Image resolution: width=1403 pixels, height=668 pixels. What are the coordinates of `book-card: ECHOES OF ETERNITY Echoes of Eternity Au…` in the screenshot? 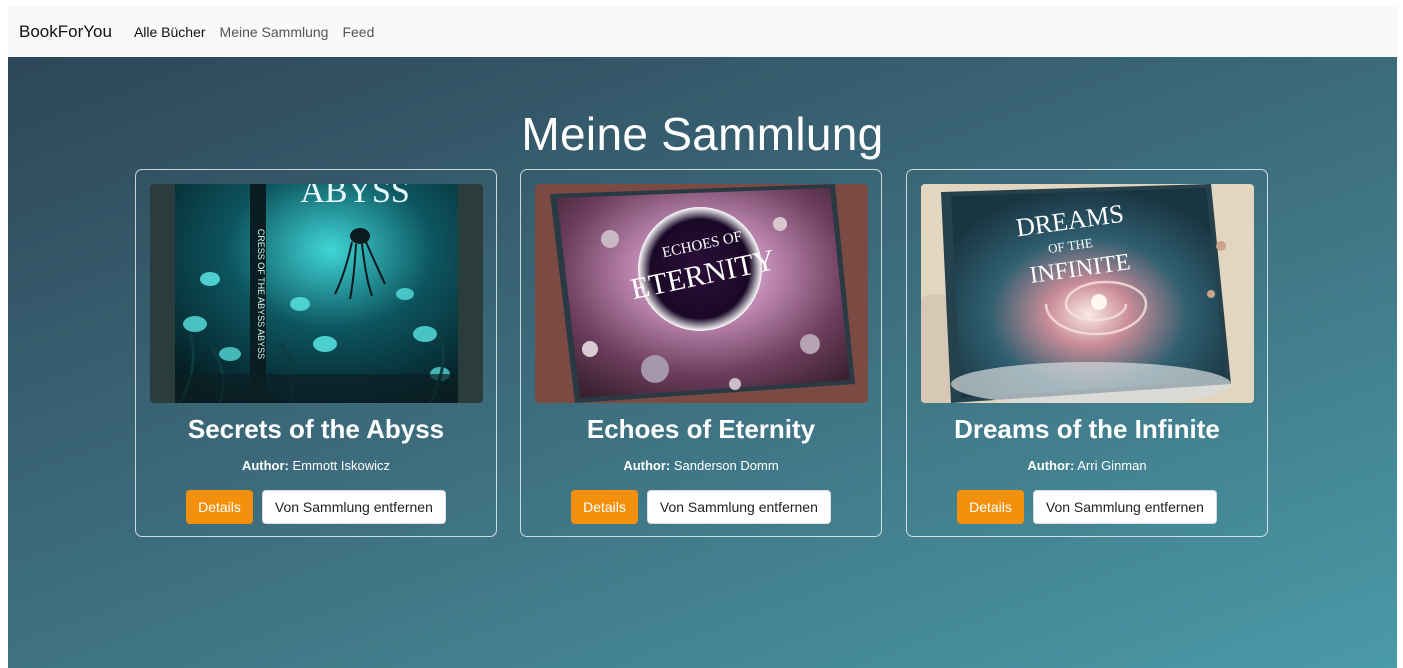 It's located at (701, 353).